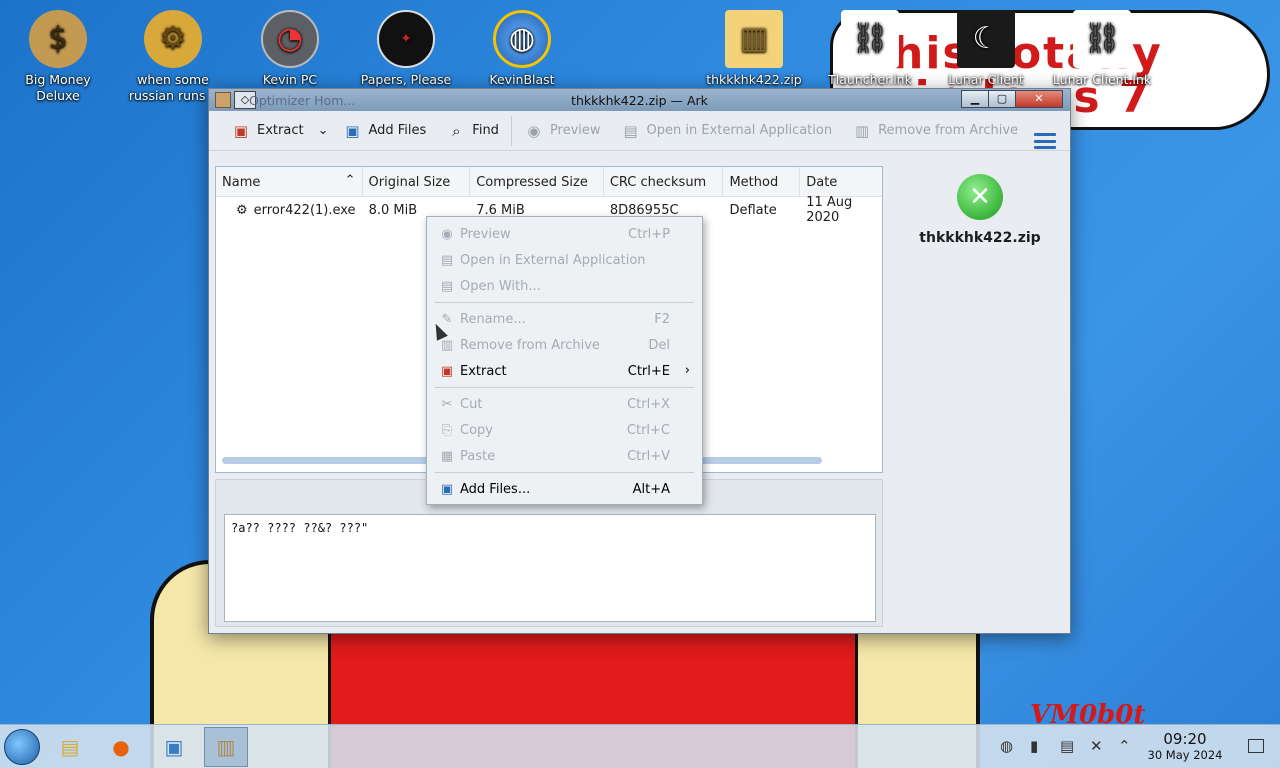  What do you see at coordinates (58, 39) in the screenshot?
I see `money-bag-icon: $` at bounding box center [58, 39].